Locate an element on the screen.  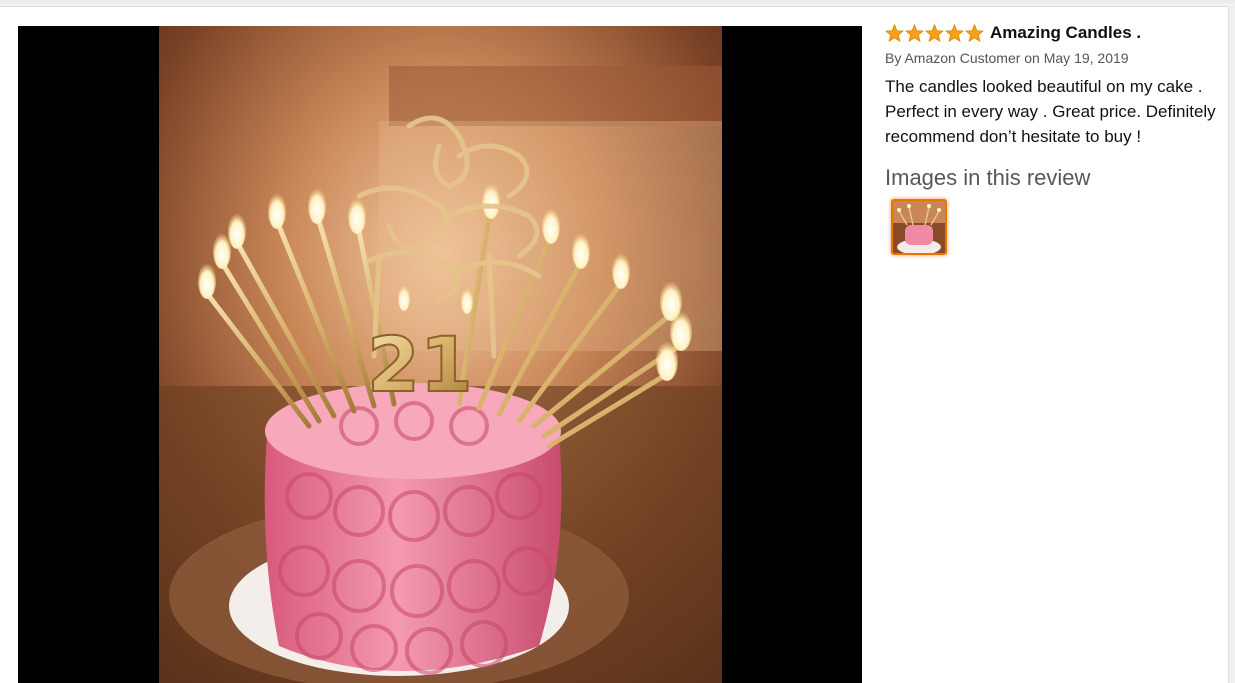
star-rating is located at coordinates (935, 33).